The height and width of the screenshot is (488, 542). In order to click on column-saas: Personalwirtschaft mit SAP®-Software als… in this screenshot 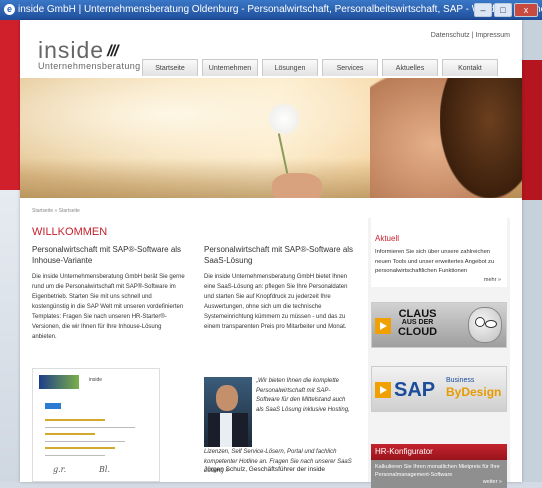, I will do `click(280, 288)`.